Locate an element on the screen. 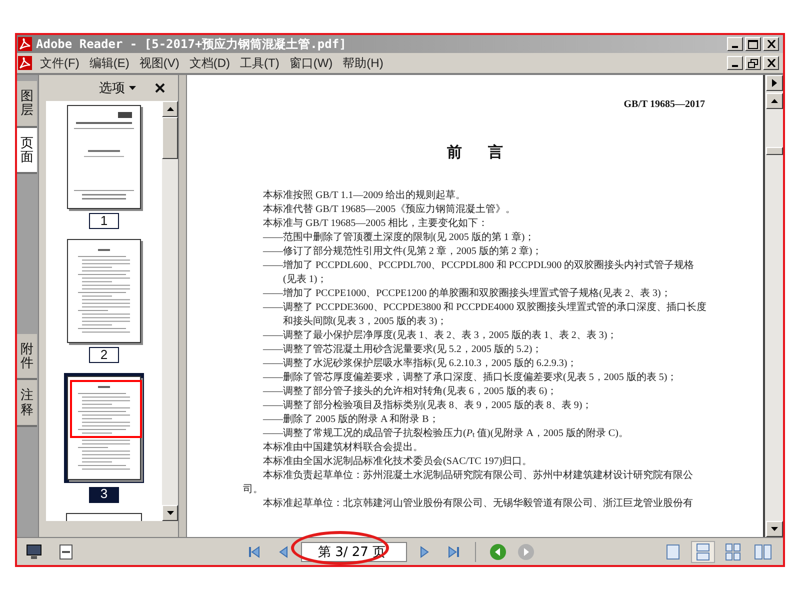  side-tab: 附件 is located at coordinates (27, 357).